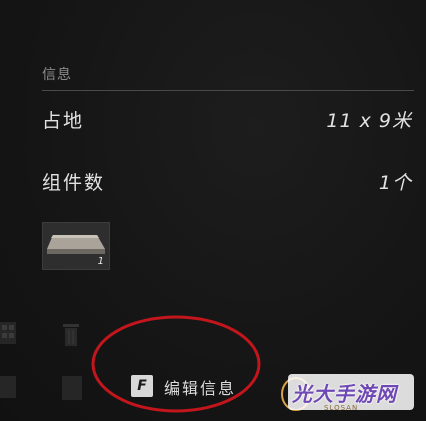 This screenshot has width=426, height=421. I want to click on watermark-subtext: SLOSAN, so click(341, 408).